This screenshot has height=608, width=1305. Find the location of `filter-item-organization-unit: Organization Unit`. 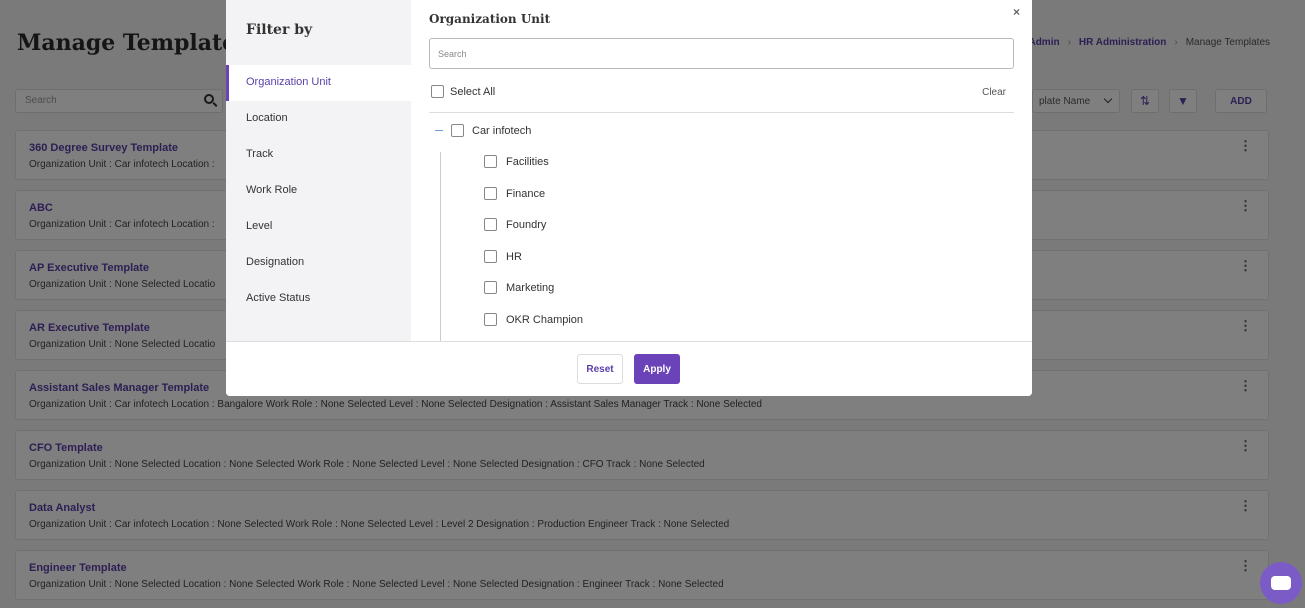

filter-item-organization-unit: Organization Unit is located at coordinates (318, 83).